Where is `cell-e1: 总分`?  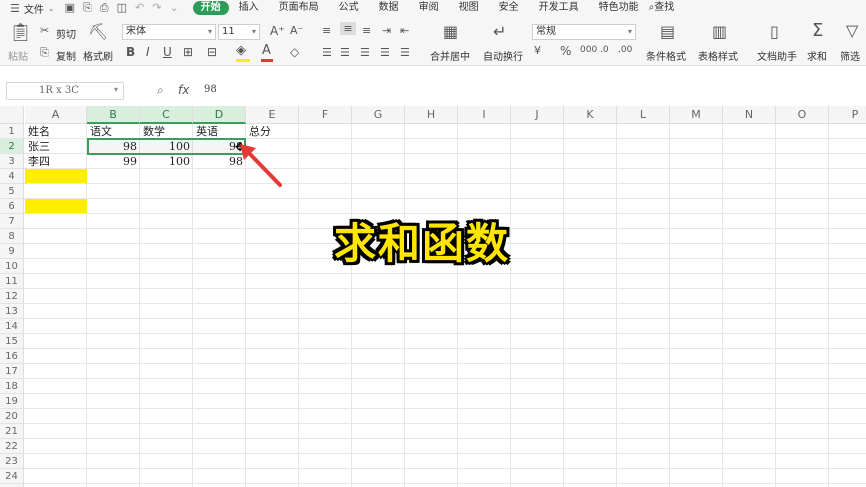 cell-e1: 总分 is located at coordinates (272, 131).